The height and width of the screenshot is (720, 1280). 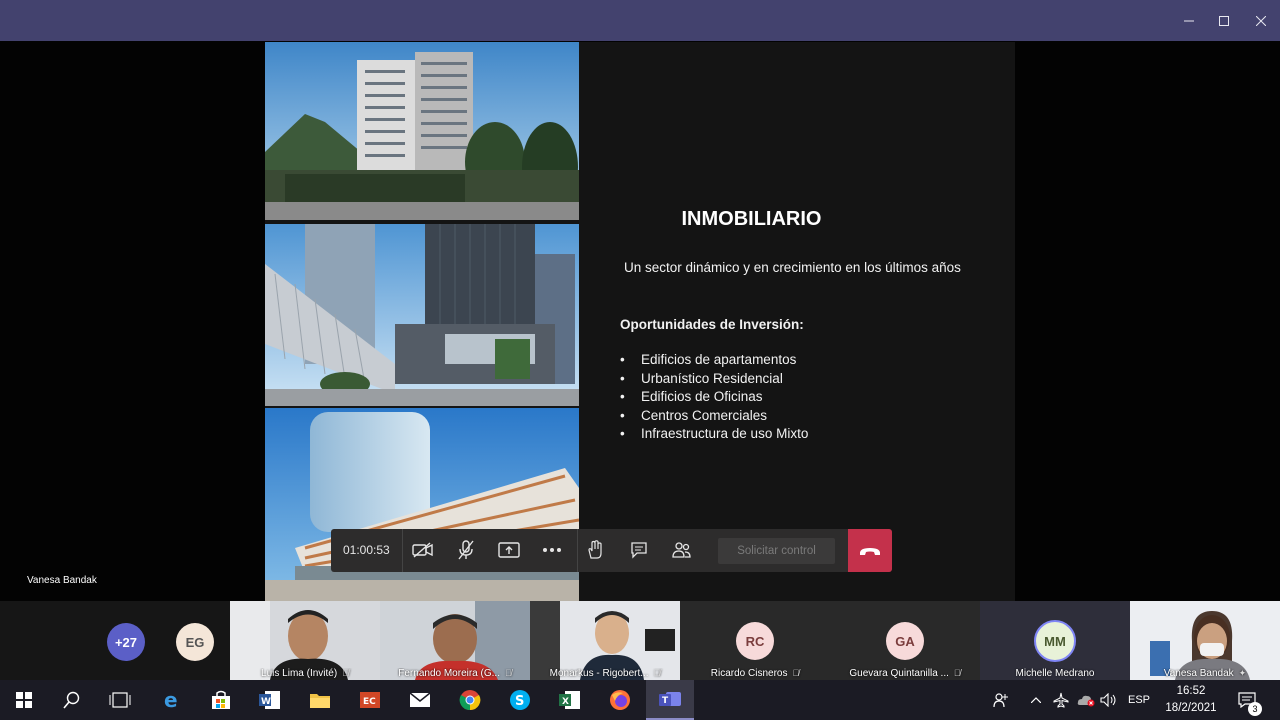 I want to click on slide-title: INMOBILIARIO, so click(x=751, y=219).